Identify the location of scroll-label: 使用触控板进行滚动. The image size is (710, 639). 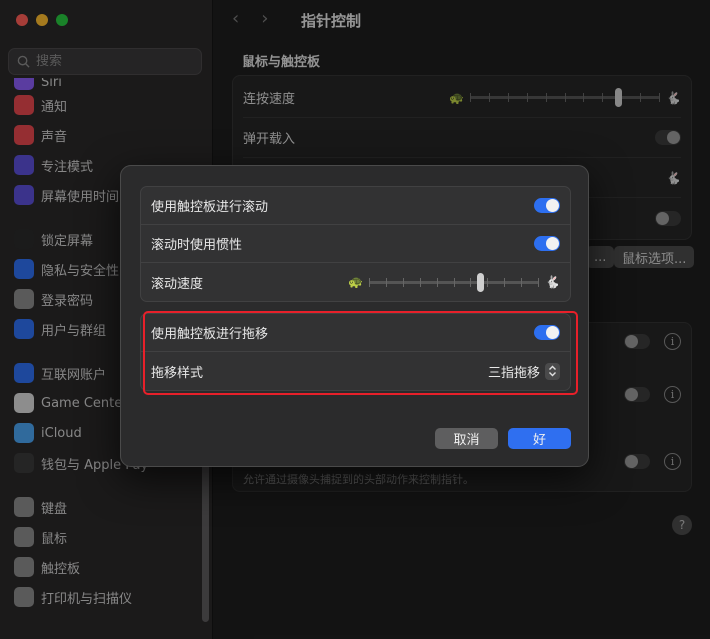
(210, 207).